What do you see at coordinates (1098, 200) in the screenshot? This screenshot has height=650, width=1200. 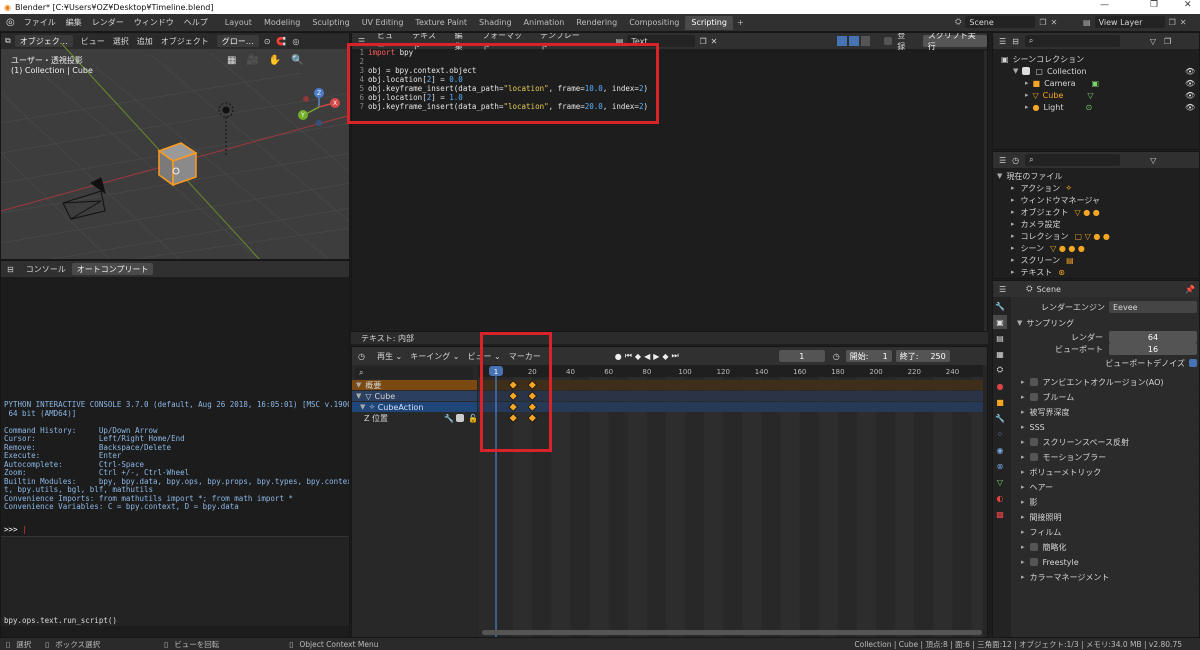 I see `datablock-row: ▸ ウィンドウマネージャ` at bounding box center [1098, 200].